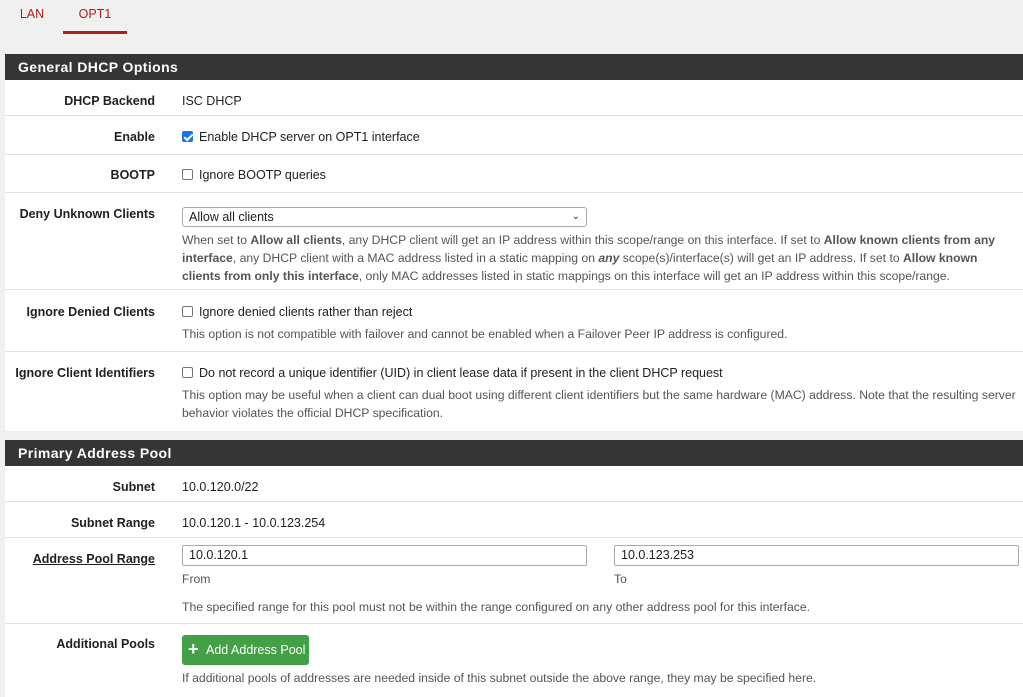 Image resolution: width=1023 pixels, height=697 pixels. I want to click on enable-checkbox: Enable DHCP server on OPT1 interface, so click(301, 137).